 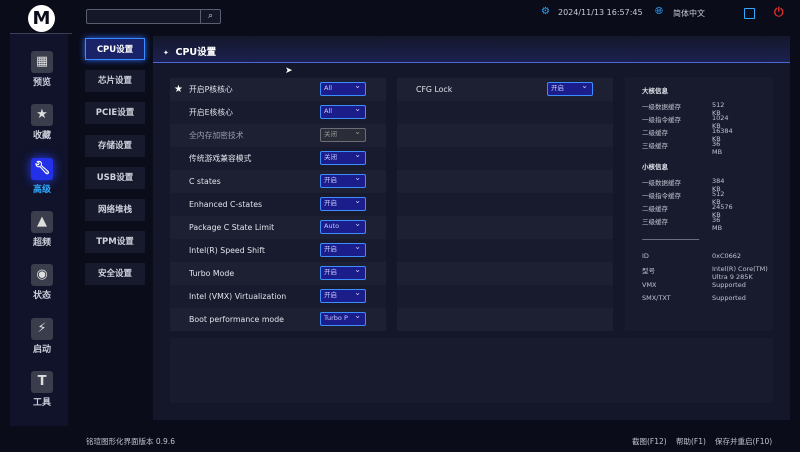 I want to click on setting-dropdown: Turbo P, so click(x=343, y=318).